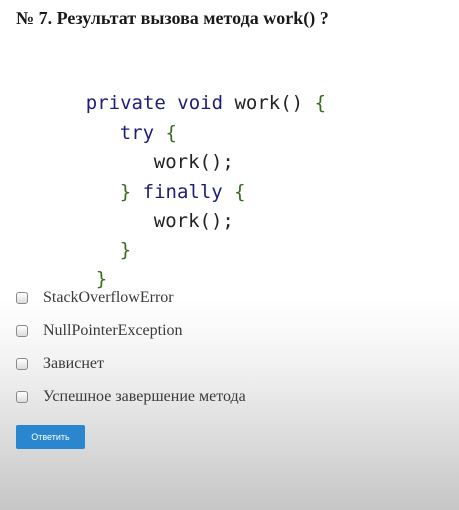  Describe the element at coordinates (183, 90) in the screenshot. I see `code-line-1: private void work() {` at that location.